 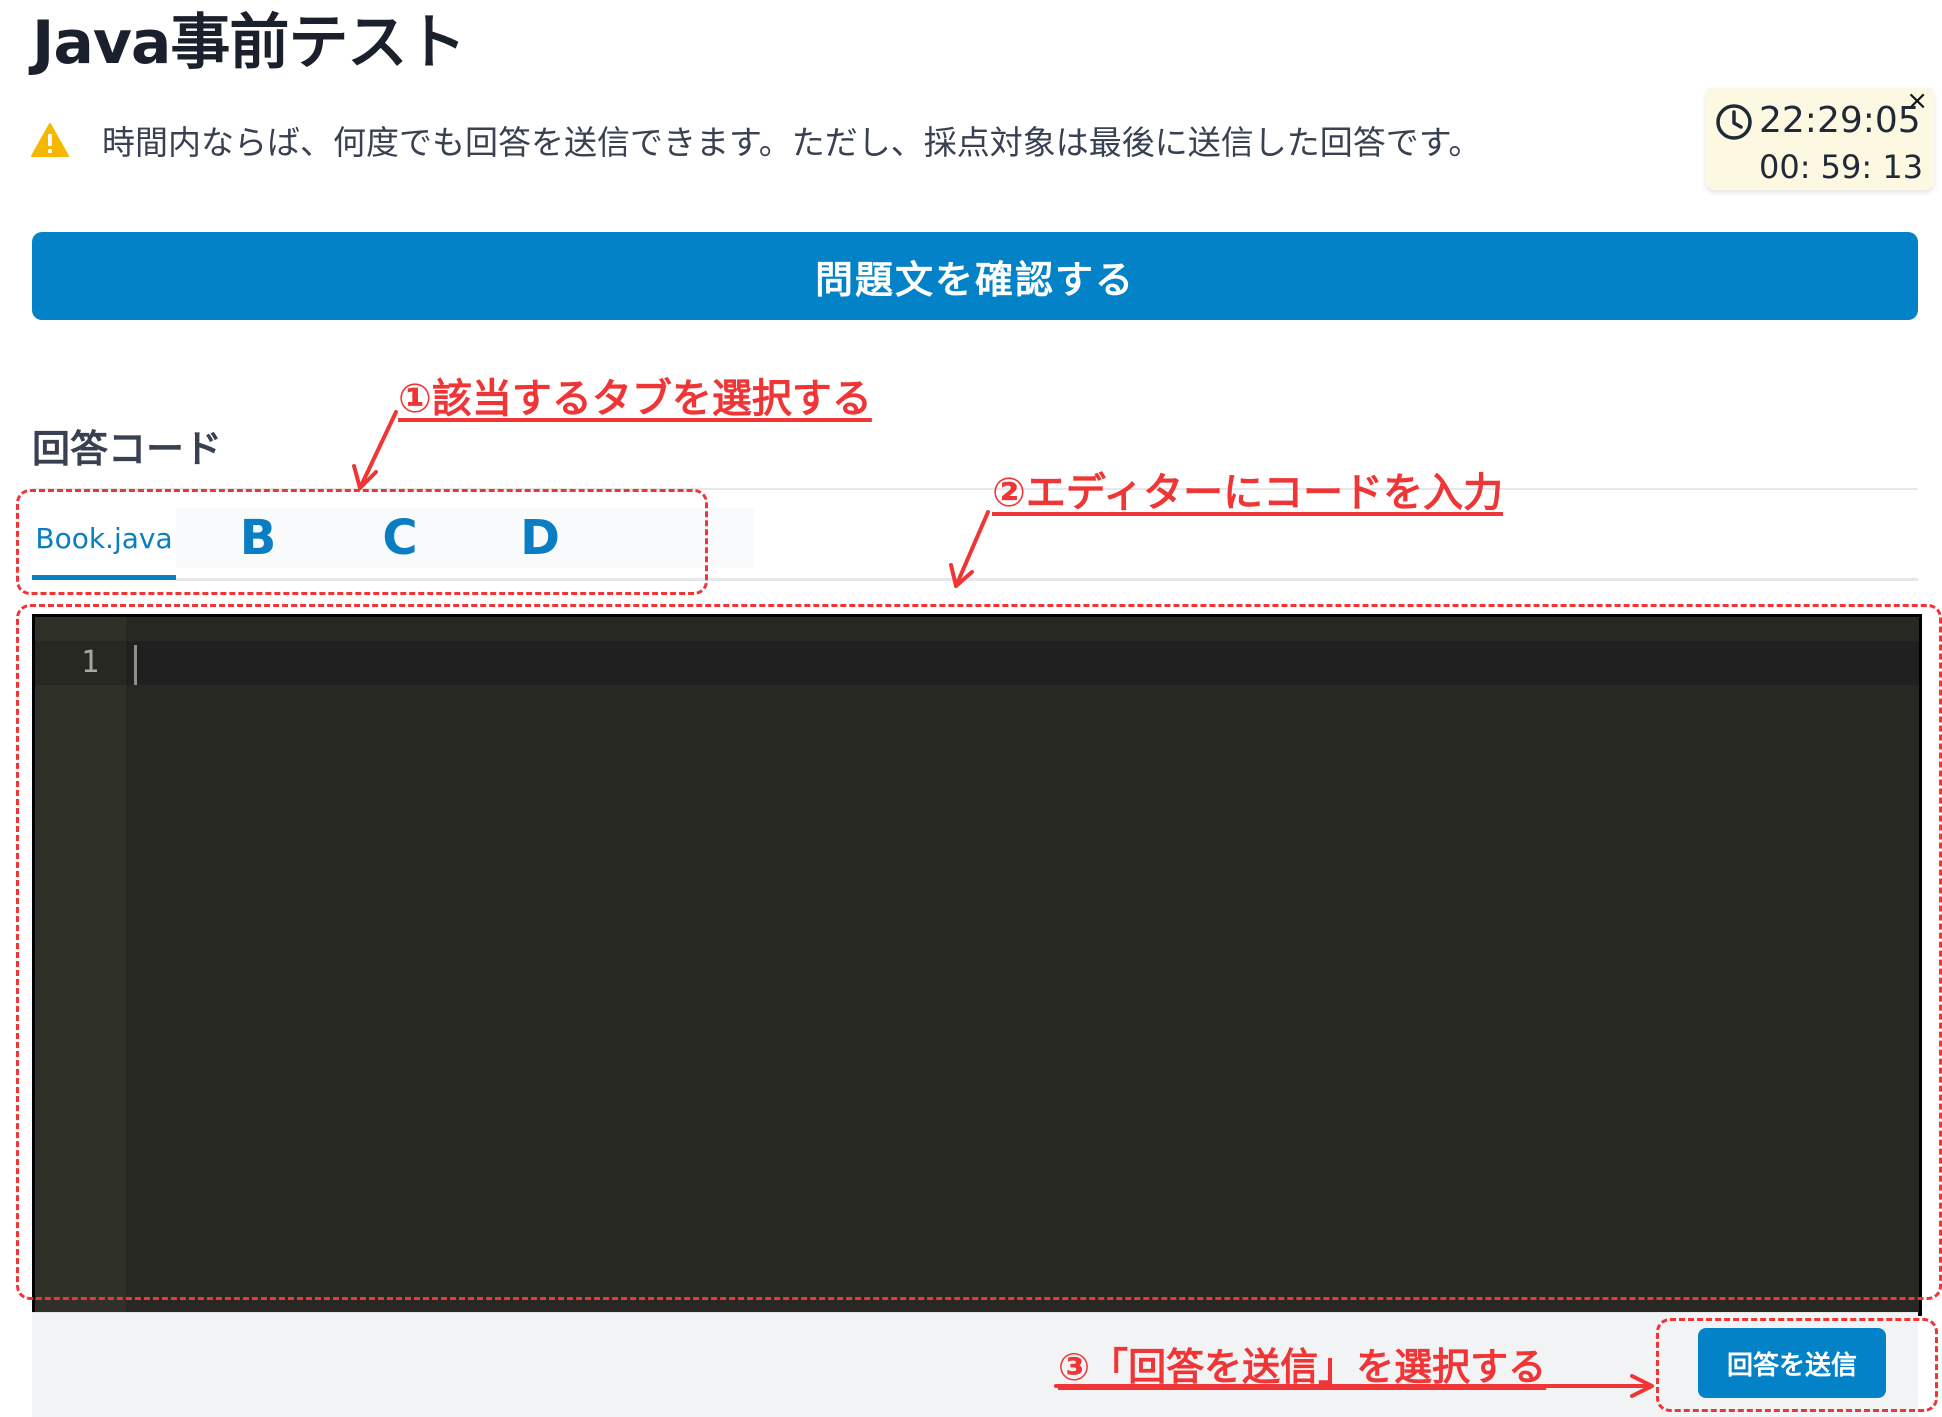 What do you see at coordinates (249, 43) in the screenshot?
I see `page-title: Java事前テスト` at bounding box center [249, 43].